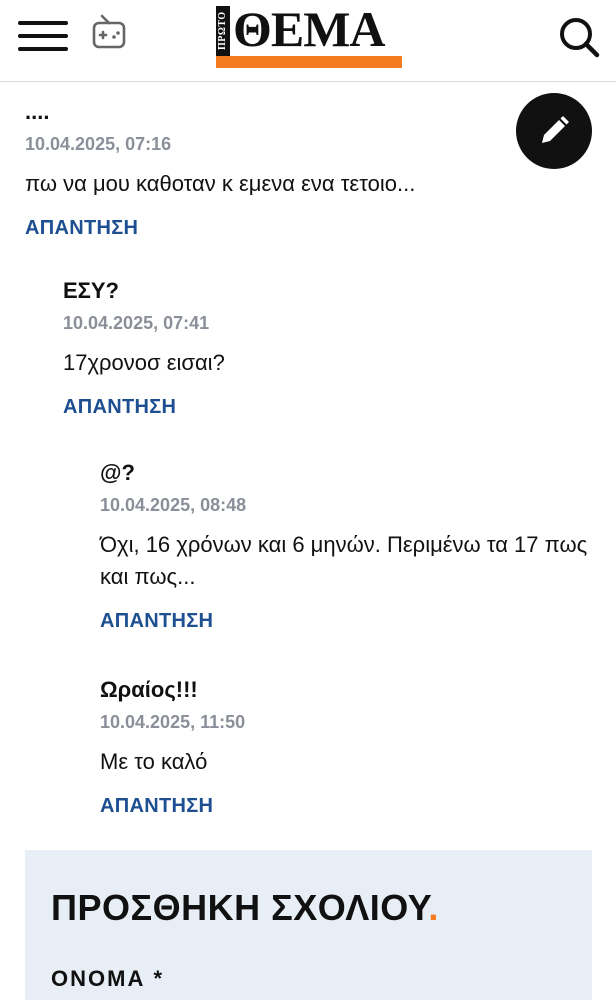 Image resolution: width=616 pixels, height=1000 pixels. I want to click on name-field-label: ΟΝΟΜΑ *, so click(107, 978).